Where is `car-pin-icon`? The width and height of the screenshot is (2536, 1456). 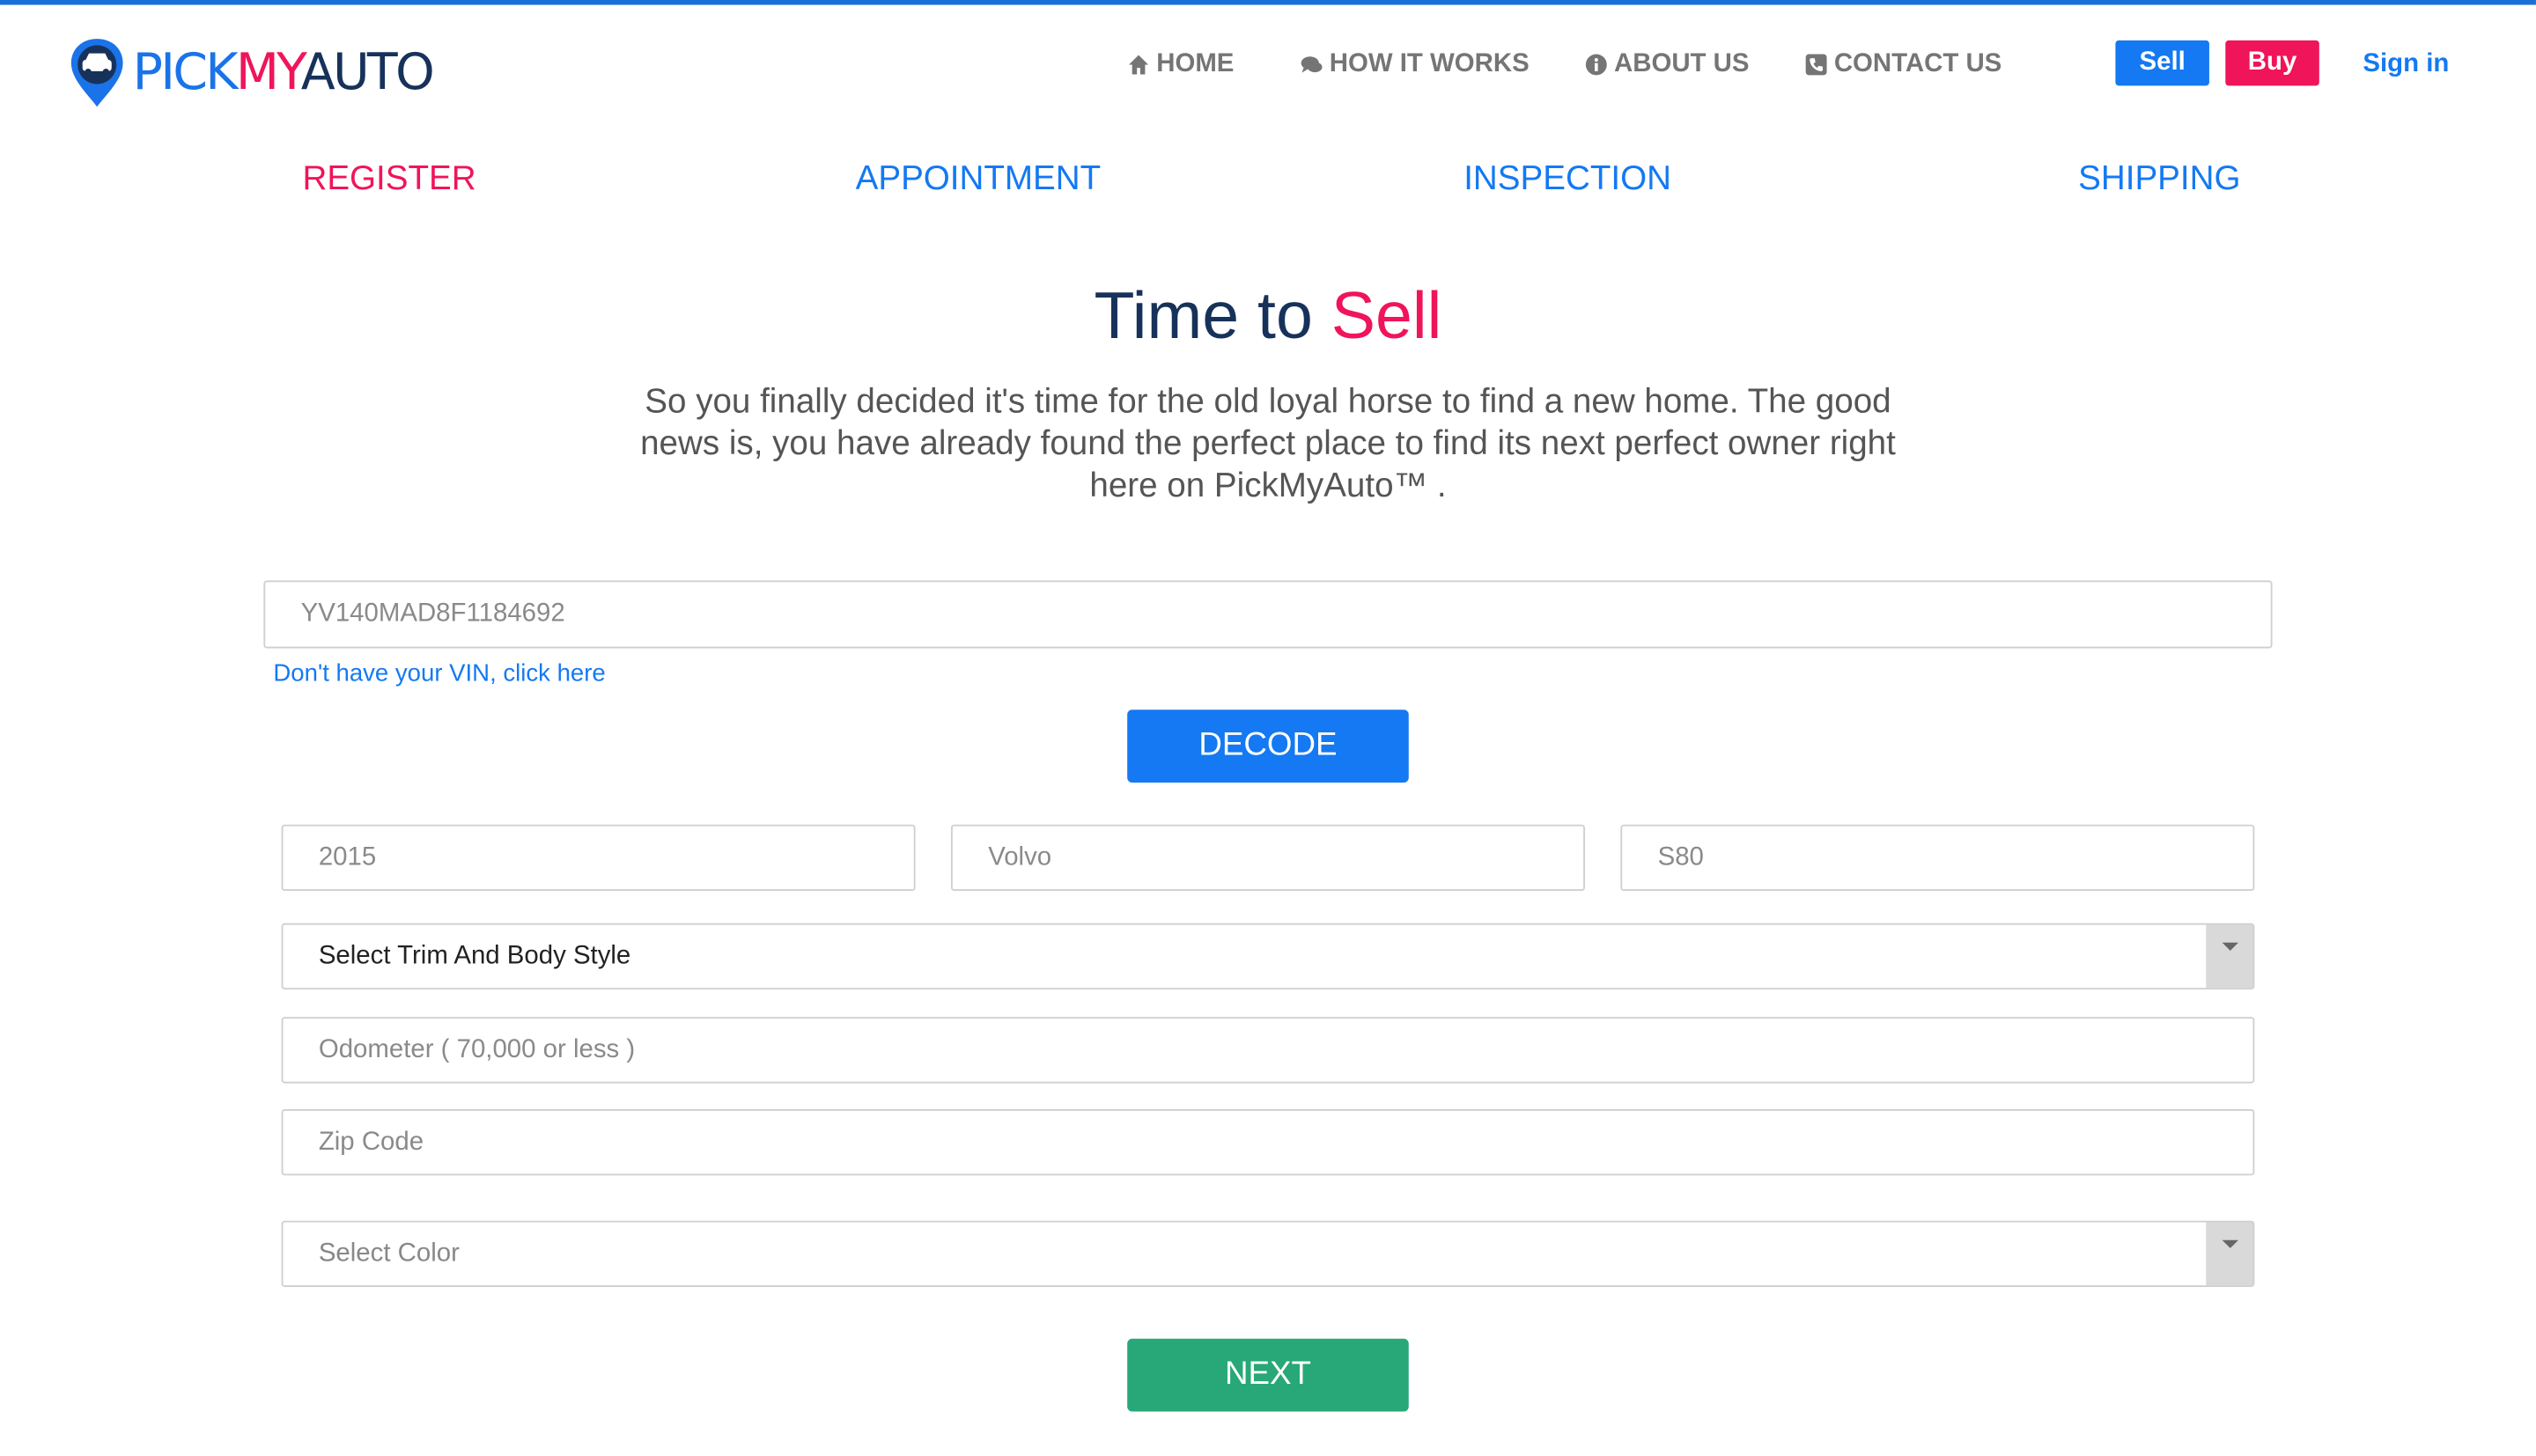 car-pin-icon is located at coordinates (97, 72).